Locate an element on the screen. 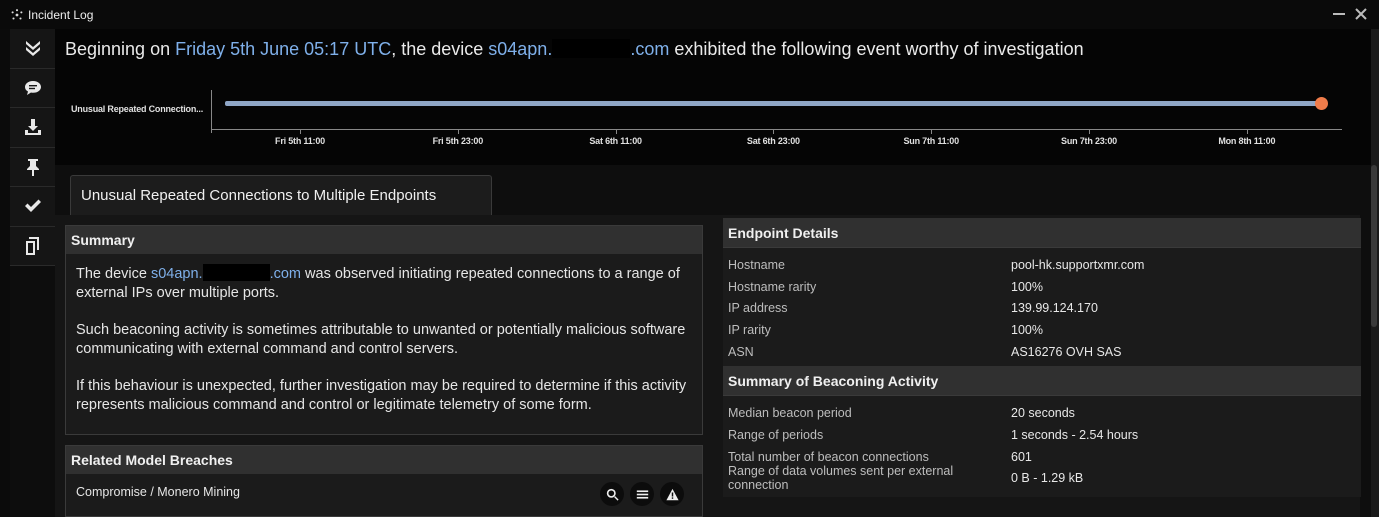 The image size is (1379, 517). checkmark-icon is located at coordinates (32, 206).